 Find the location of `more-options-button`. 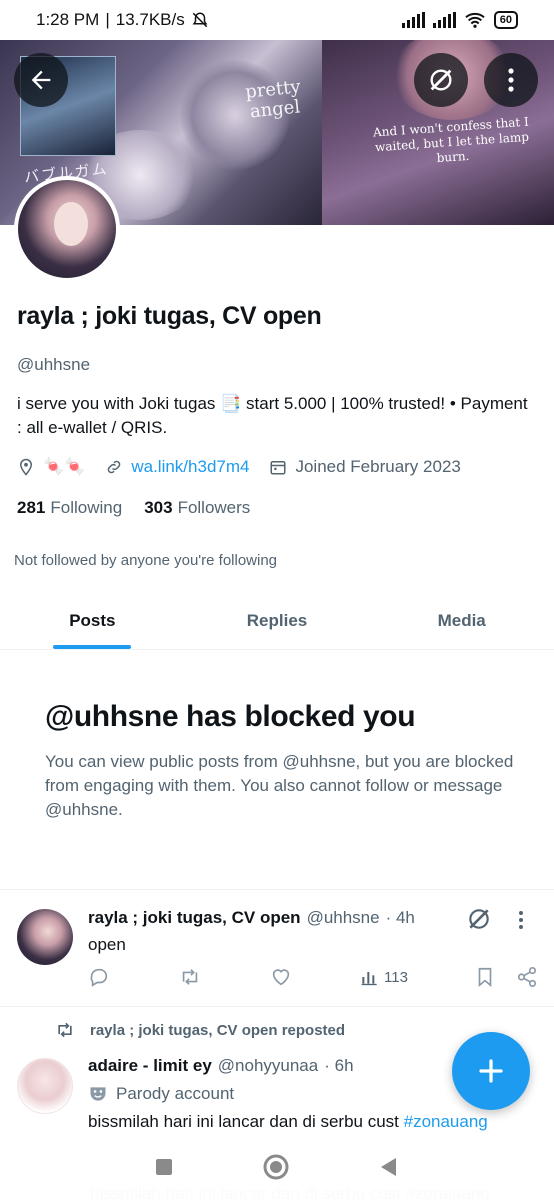

more-options-button is located at coordinates (511, 80).